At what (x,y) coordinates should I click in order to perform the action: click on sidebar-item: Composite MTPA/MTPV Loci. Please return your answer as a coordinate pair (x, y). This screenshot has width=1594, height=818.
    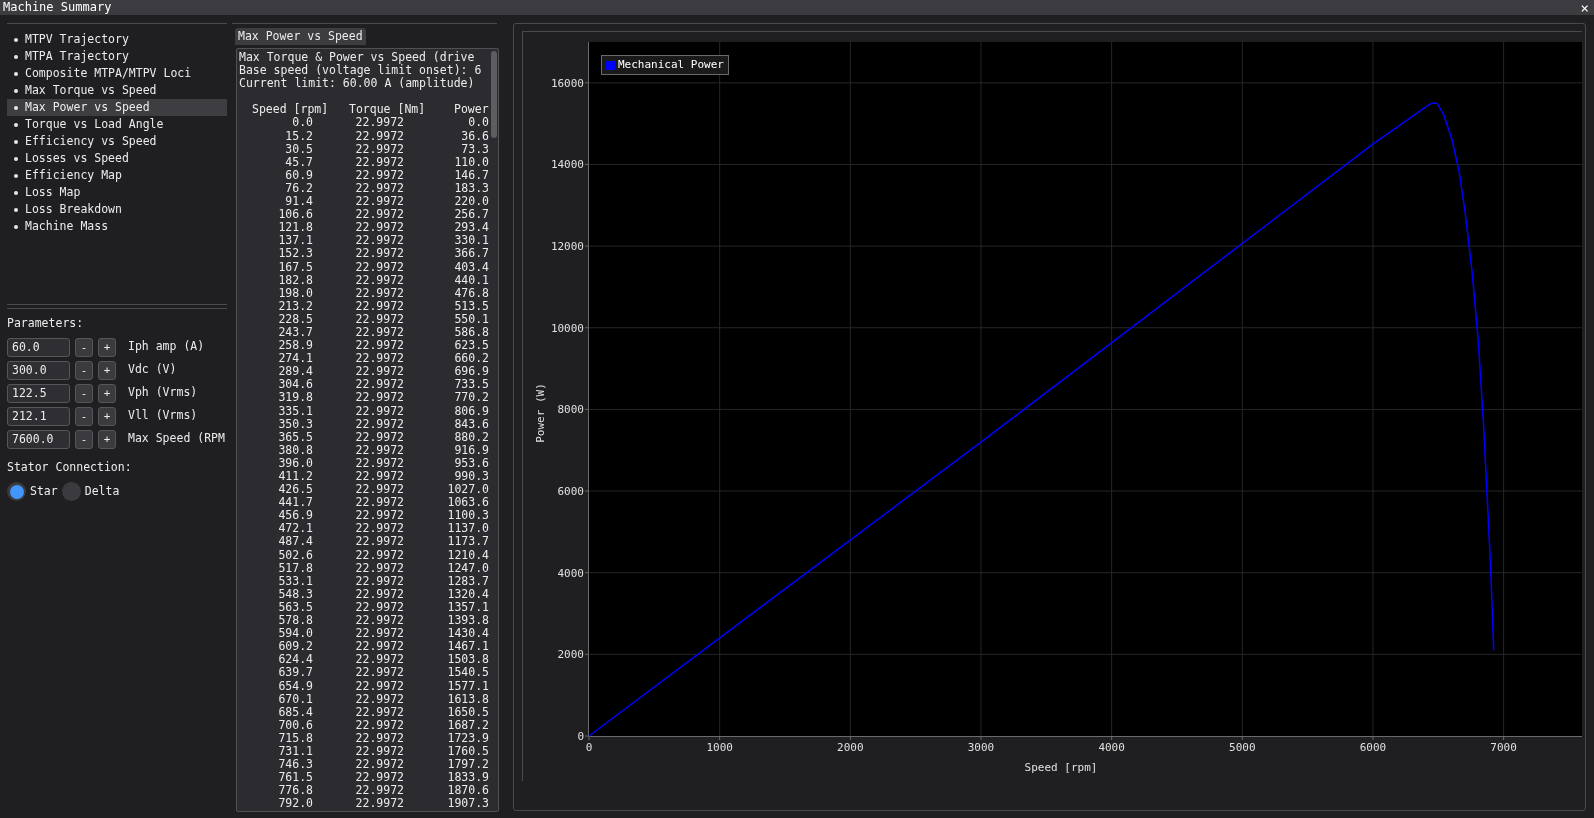
    Looking at the image, I should click on (117, 73).